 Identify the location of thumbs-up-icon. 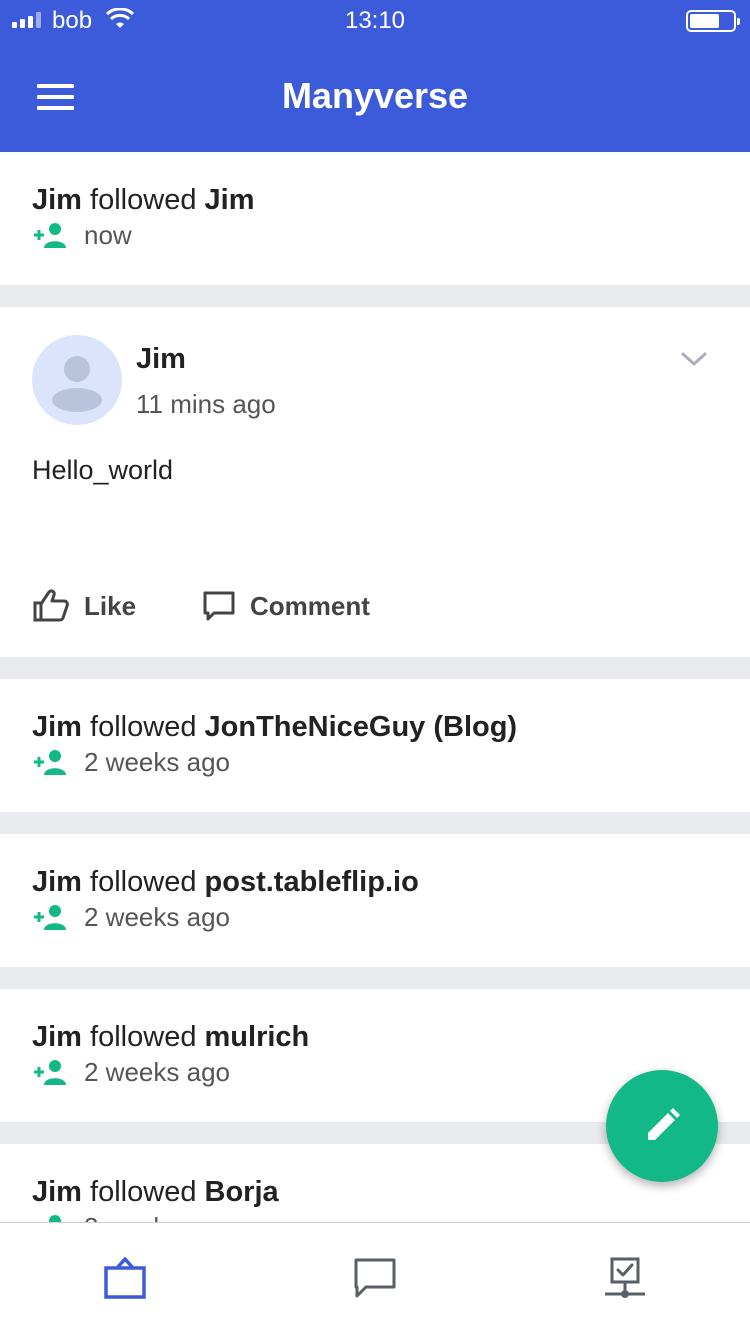
(51, 605).